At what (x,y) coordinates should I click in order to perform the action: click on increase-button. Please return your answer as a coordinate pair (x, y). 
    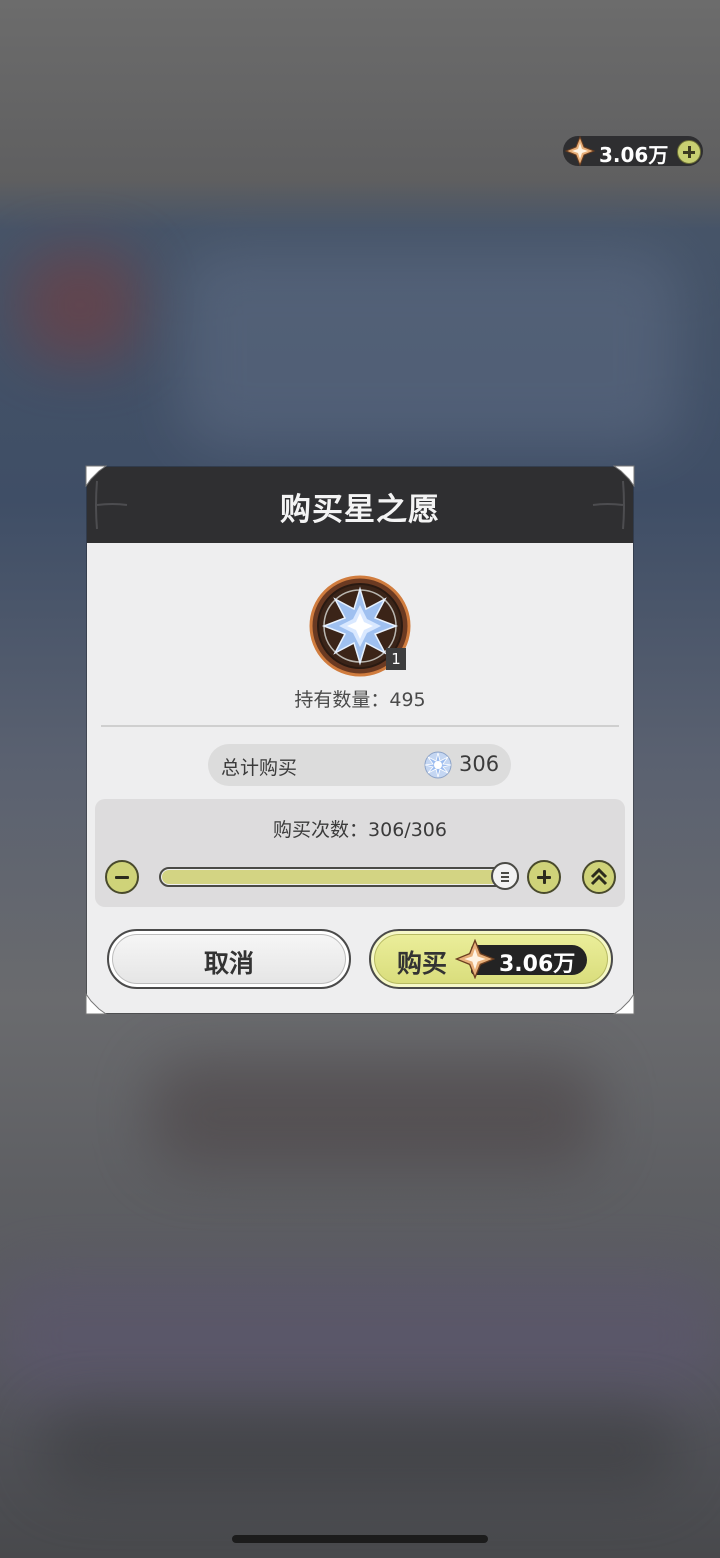
    Looking at the image, I should click on (544, 877).